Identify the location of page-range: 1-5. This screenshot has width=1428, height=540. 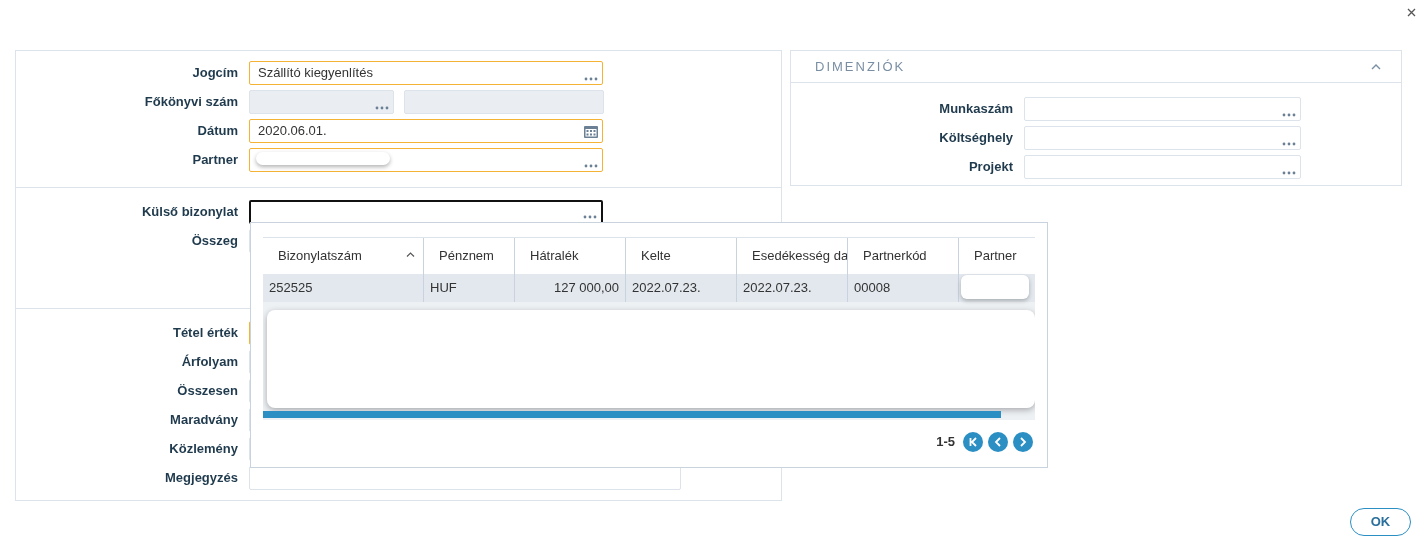
(945, 442).